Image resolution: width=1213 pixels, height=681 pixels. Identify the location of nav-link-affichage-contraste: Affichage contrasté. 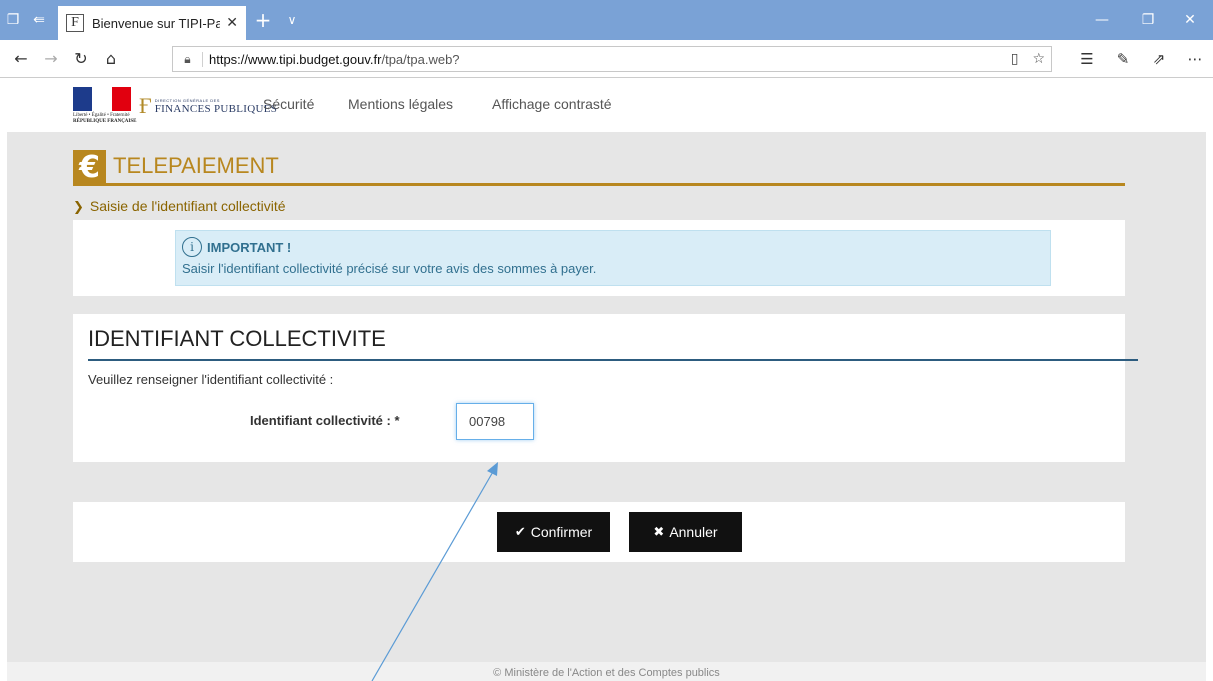
(552, 104).